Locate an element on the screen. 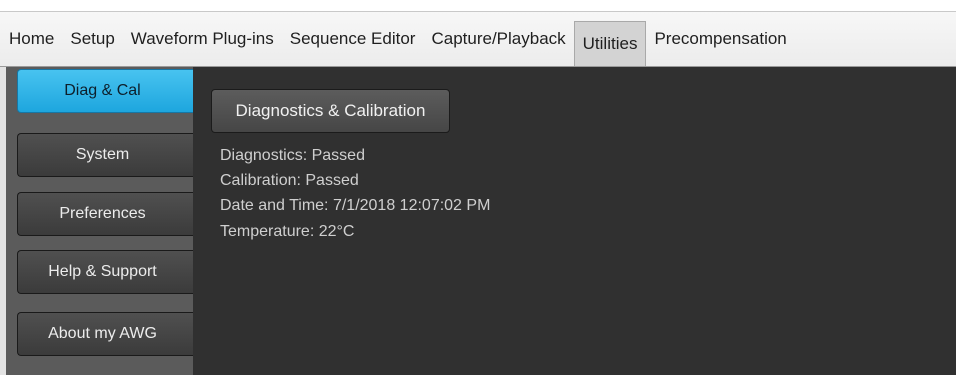 The height and width of the screenshot is (375, 956). sidebar-item-help-support: Help & Support is located at coordinates (108, 272).